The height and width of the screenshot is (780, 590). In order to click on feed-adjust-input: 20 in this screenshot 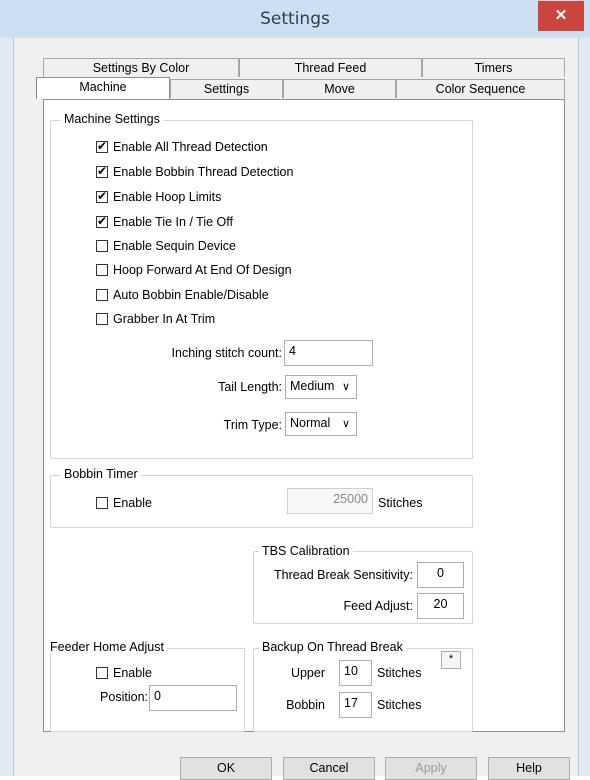, I will do `click(440, 606)`.